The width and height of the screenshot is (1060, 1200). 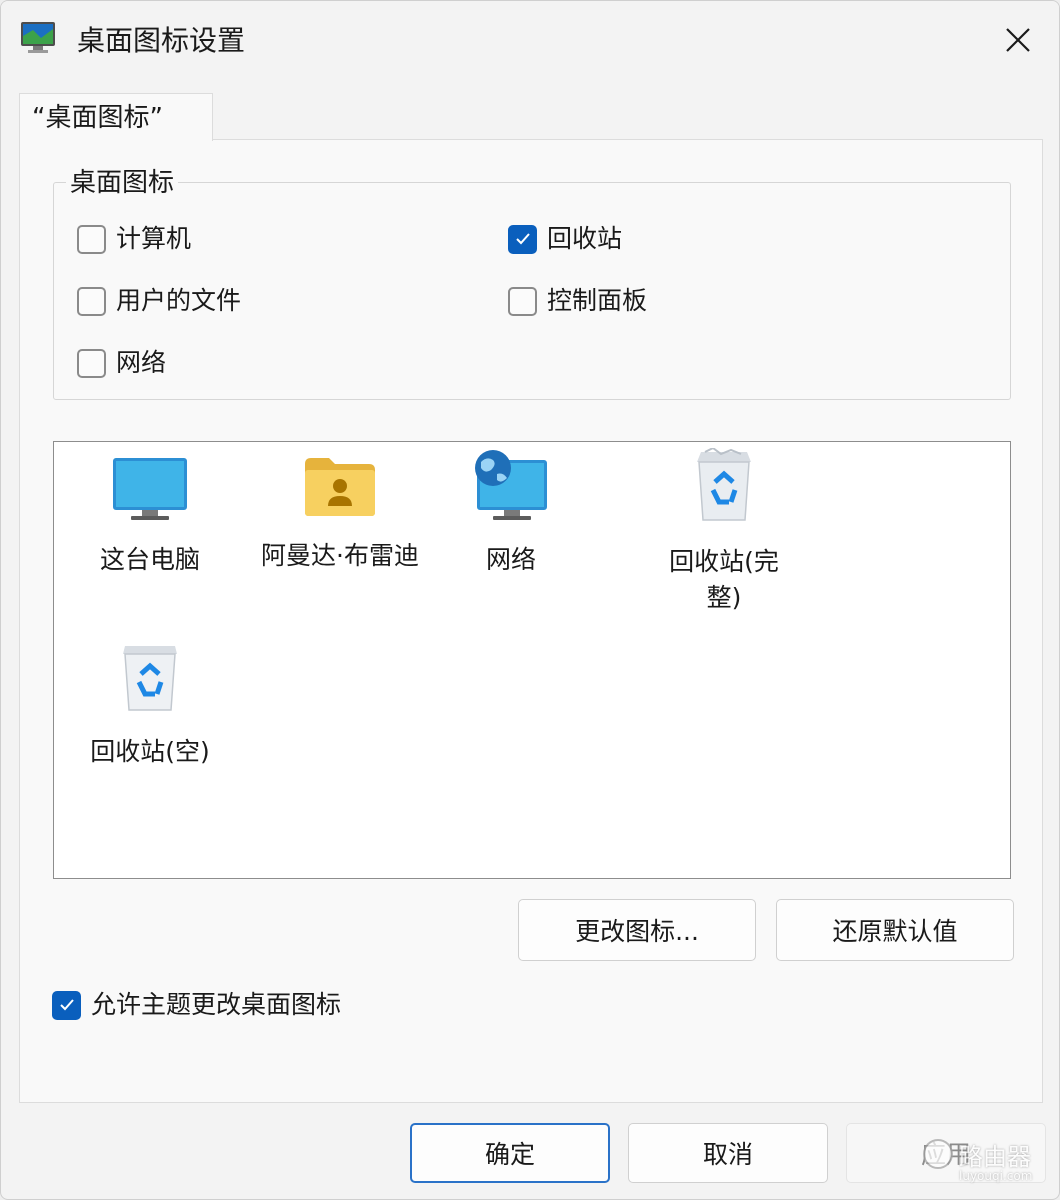 I want to click on window-title: 桌面图标设置, so click(x=161, y=40).